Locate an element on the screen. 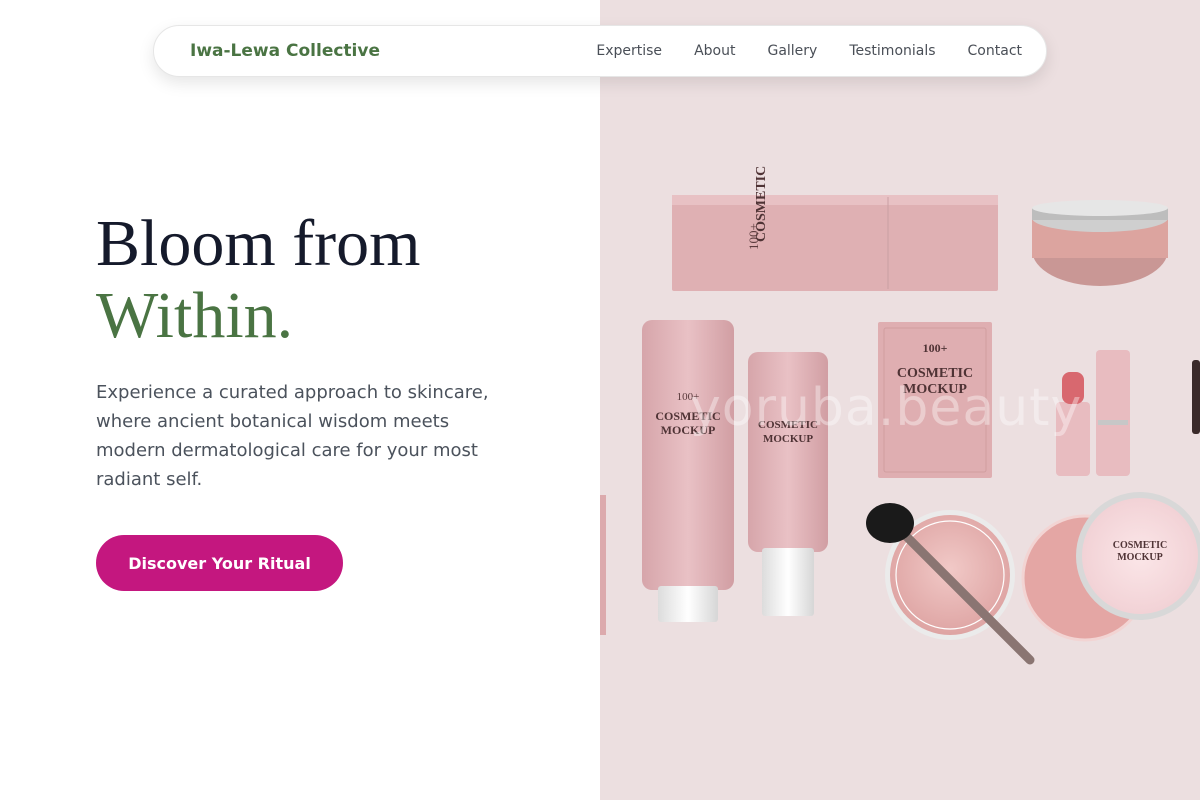 This screenshot has height=800, width=1200. hero-title: Bloom from Within. is located at coordinates (258, 280).